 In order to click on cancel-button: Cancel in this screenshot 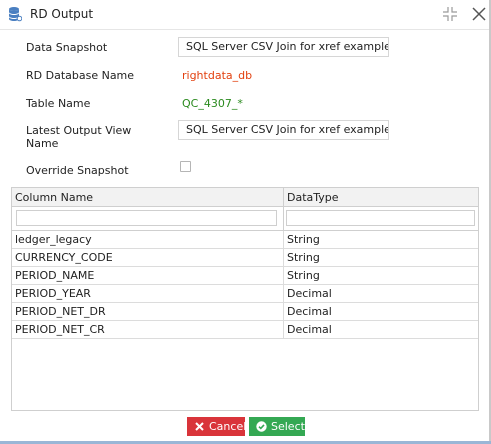, I will do `click(217, 426)`.